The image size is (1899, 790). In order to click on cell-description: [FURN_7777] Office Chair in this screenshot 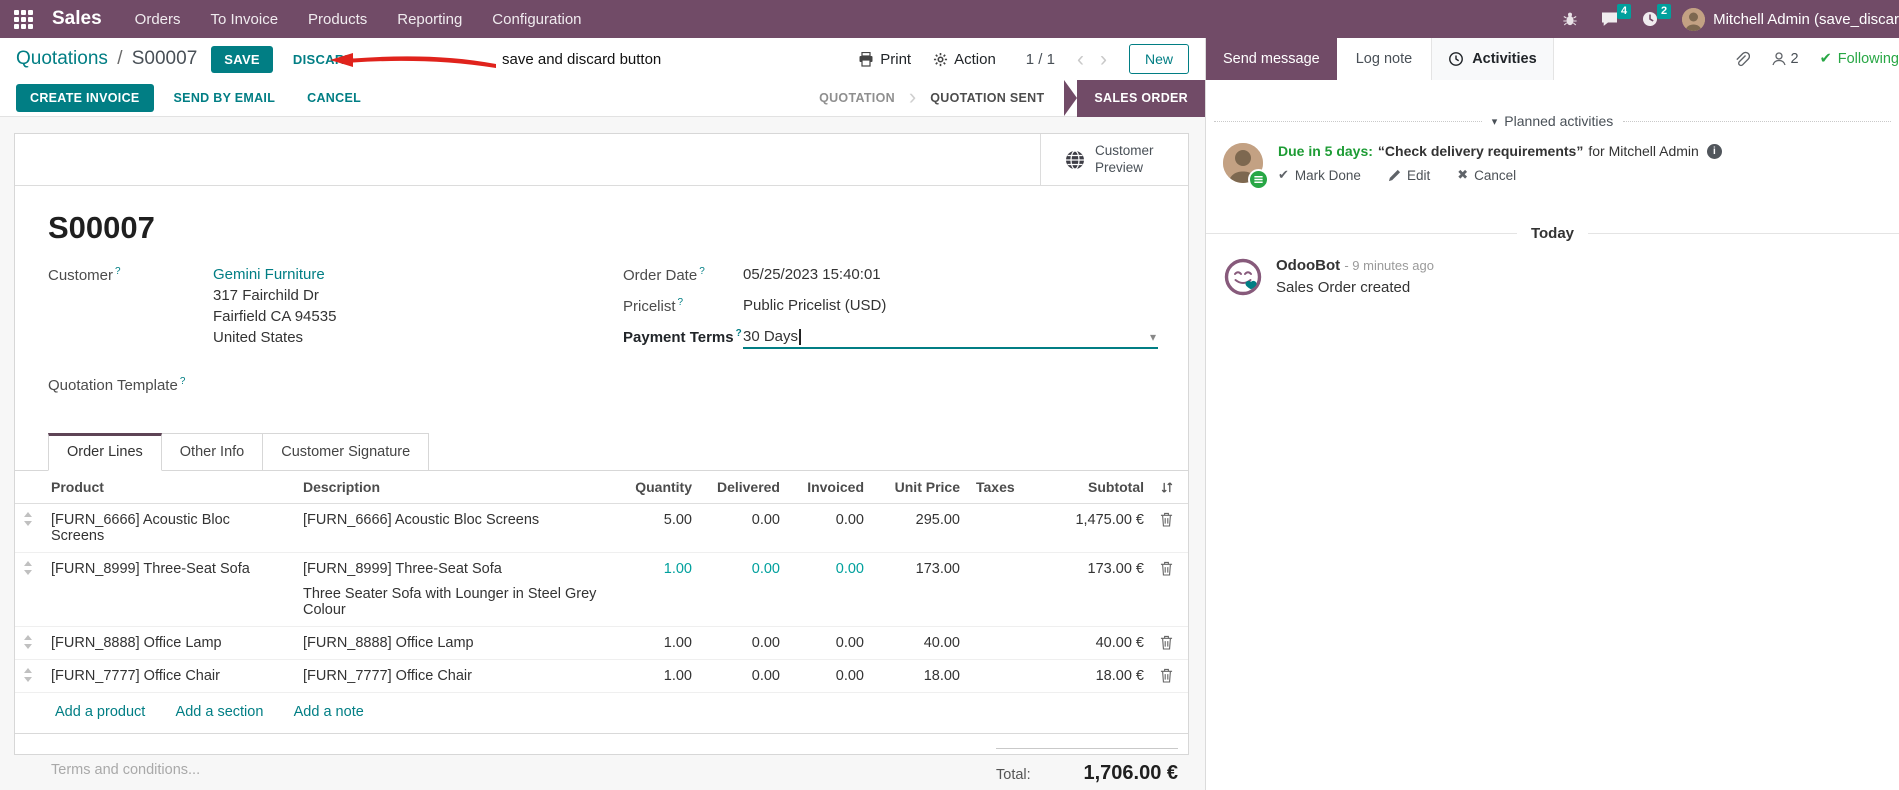, I will do `click(452, 676)`.